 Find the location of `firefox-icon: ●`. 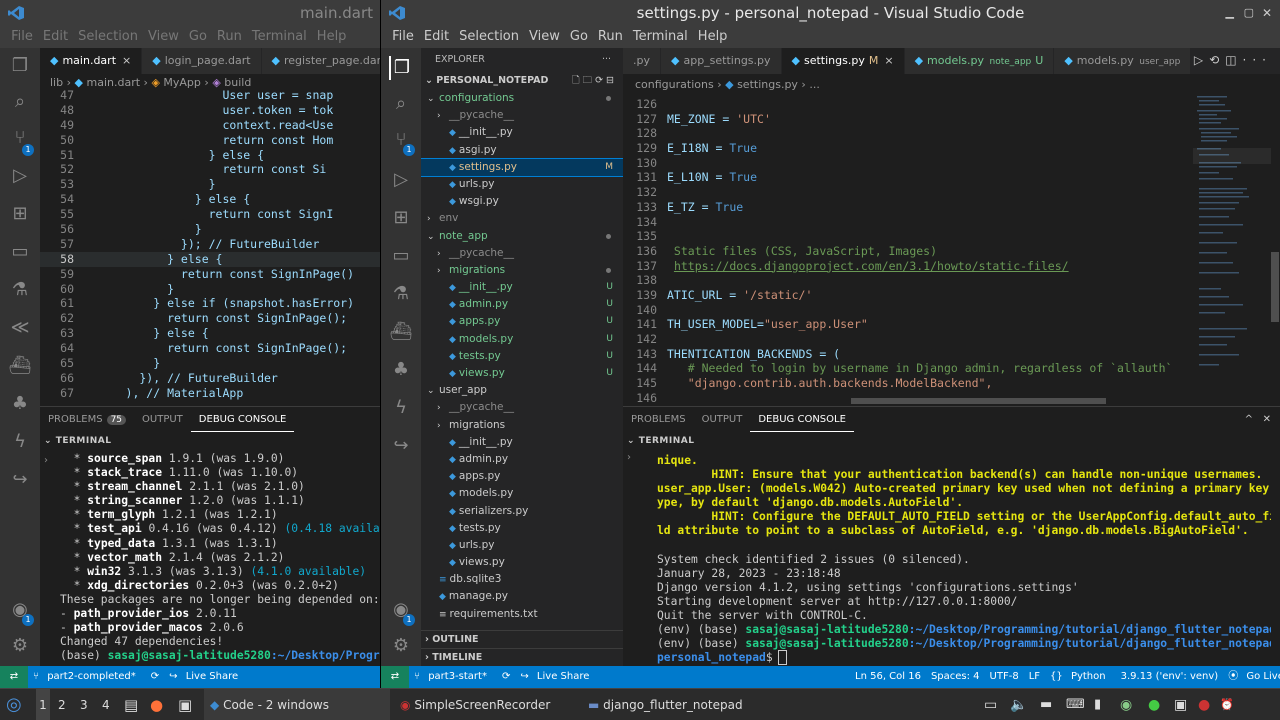

firefox-icon: ● is located at coordinates (156, 704).